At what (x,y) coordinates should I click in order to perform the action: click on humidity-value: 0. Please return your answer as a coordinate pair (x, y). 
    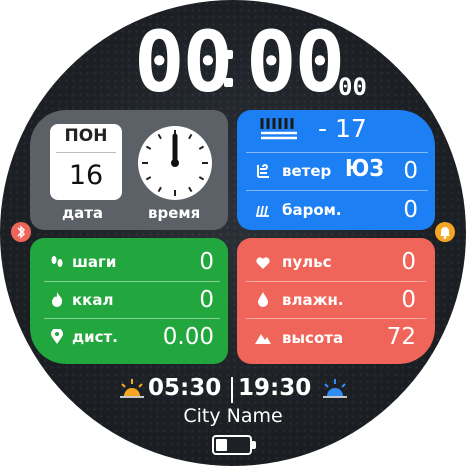
    Looking at the image, I should click on (408, 300).